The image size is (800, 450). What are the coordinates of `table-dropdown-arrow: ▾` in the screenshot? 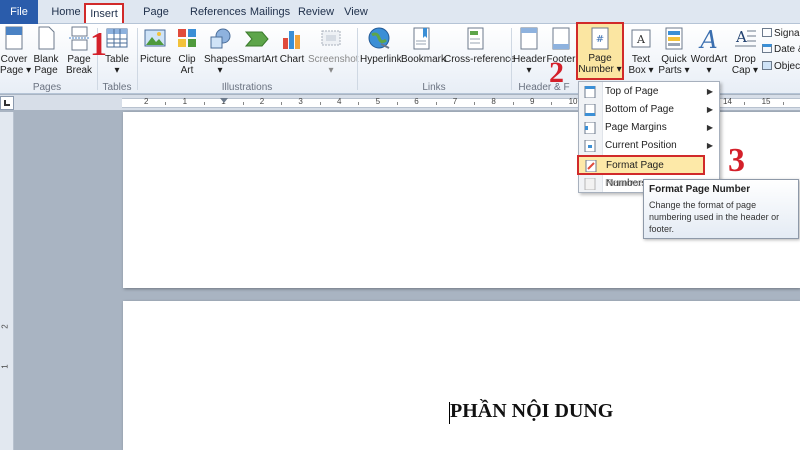 It's located at (117, 70).